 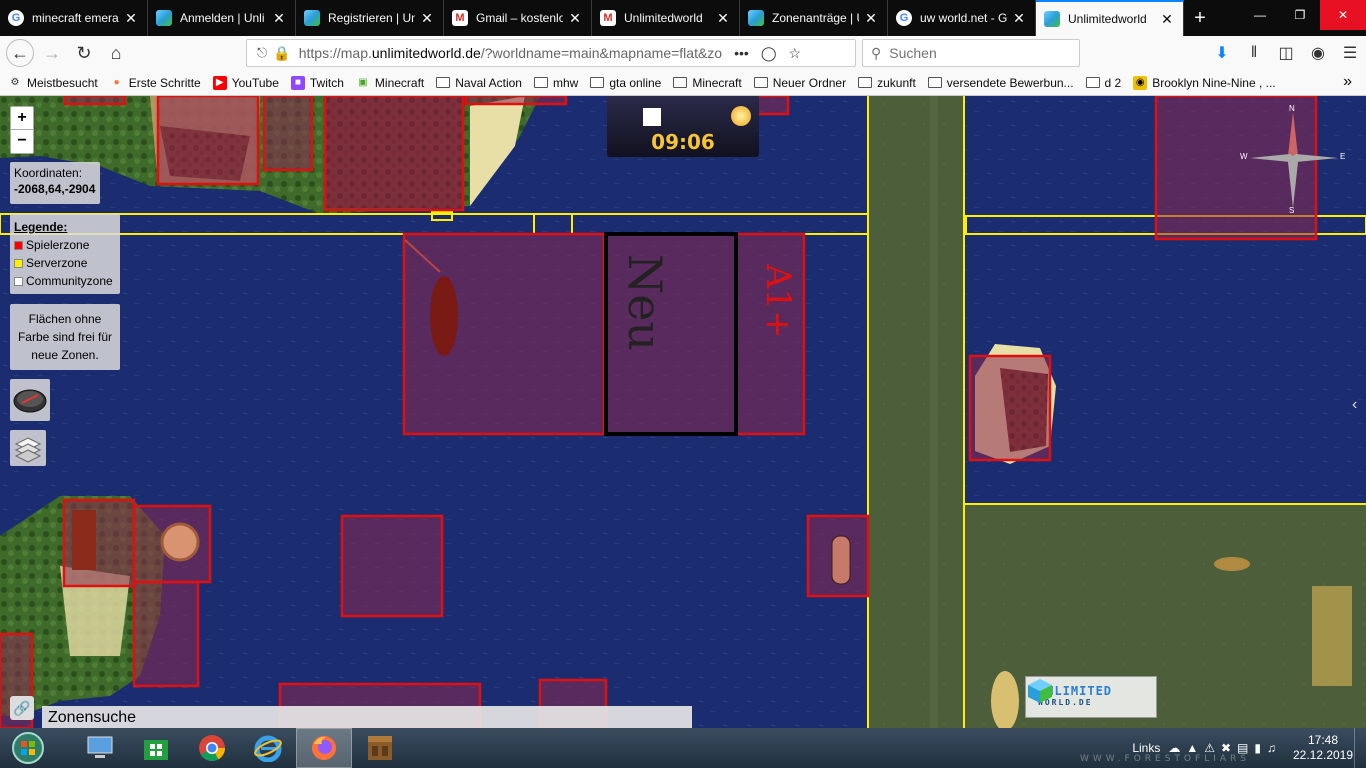 I want to click on show-desktop-button, so click(x=1360, y=748).